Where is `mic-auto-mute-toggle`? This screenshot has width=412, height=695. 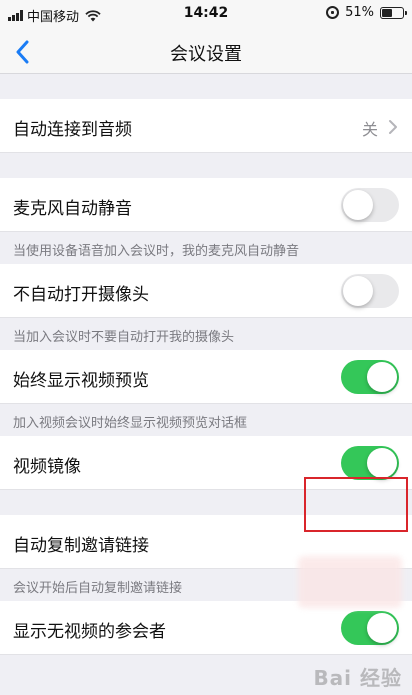 mic-auto-mute-toggle is located at coordinates (370, 205).